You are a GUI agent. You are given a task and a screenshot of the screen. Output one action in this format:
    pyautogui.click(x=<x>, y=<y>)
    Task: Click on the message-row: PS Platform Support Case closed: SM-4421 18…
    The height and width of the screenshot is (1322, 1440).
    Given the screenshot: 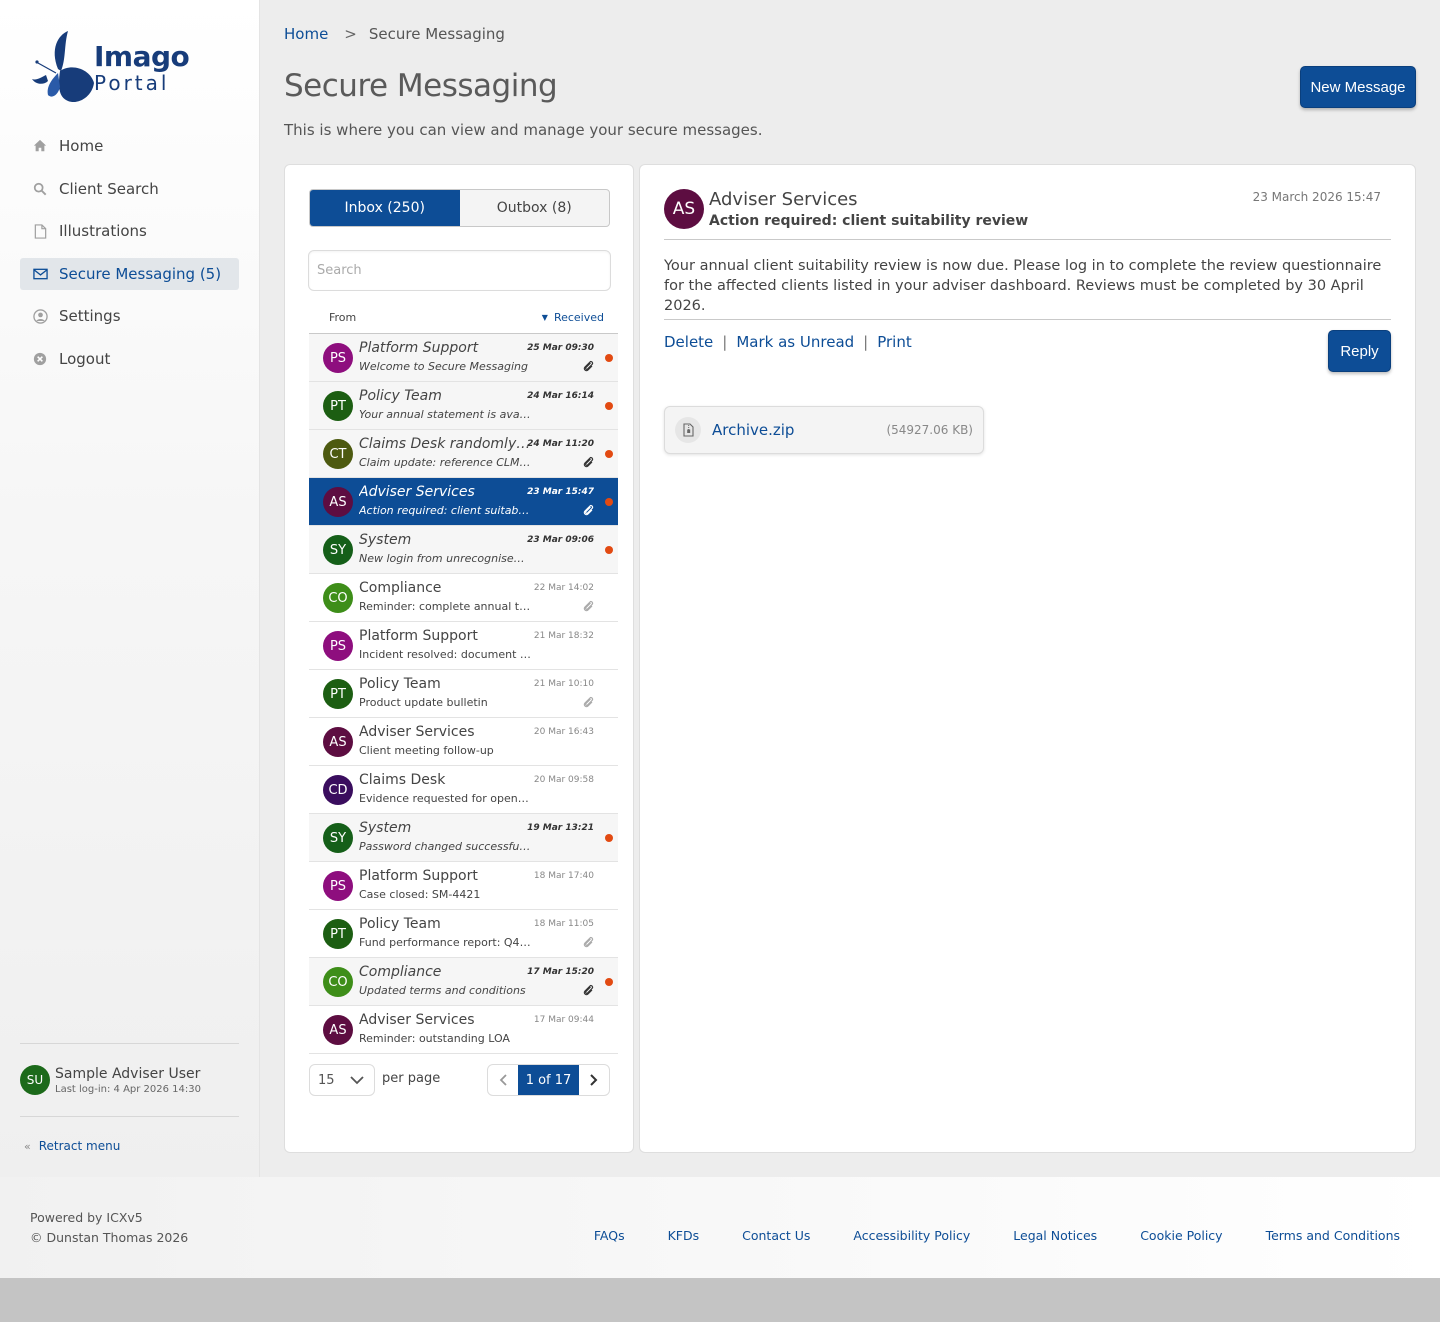 What is the action you would take?
    pyautogui.click(x=463, y=886)
    